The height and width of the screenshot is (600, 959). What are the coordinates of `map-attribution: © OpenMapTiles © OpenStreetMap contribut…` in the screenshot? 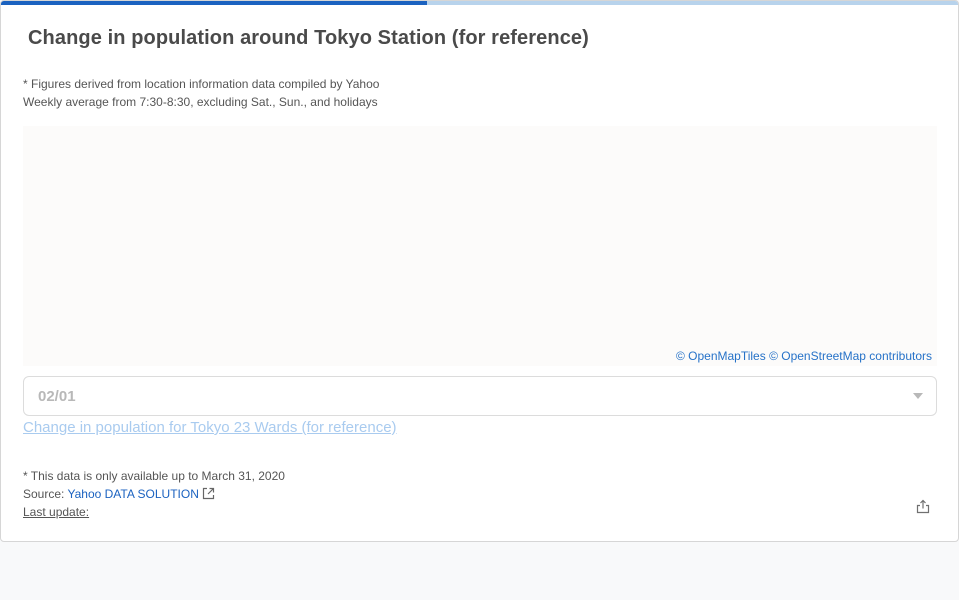 It's located at (804, 356).